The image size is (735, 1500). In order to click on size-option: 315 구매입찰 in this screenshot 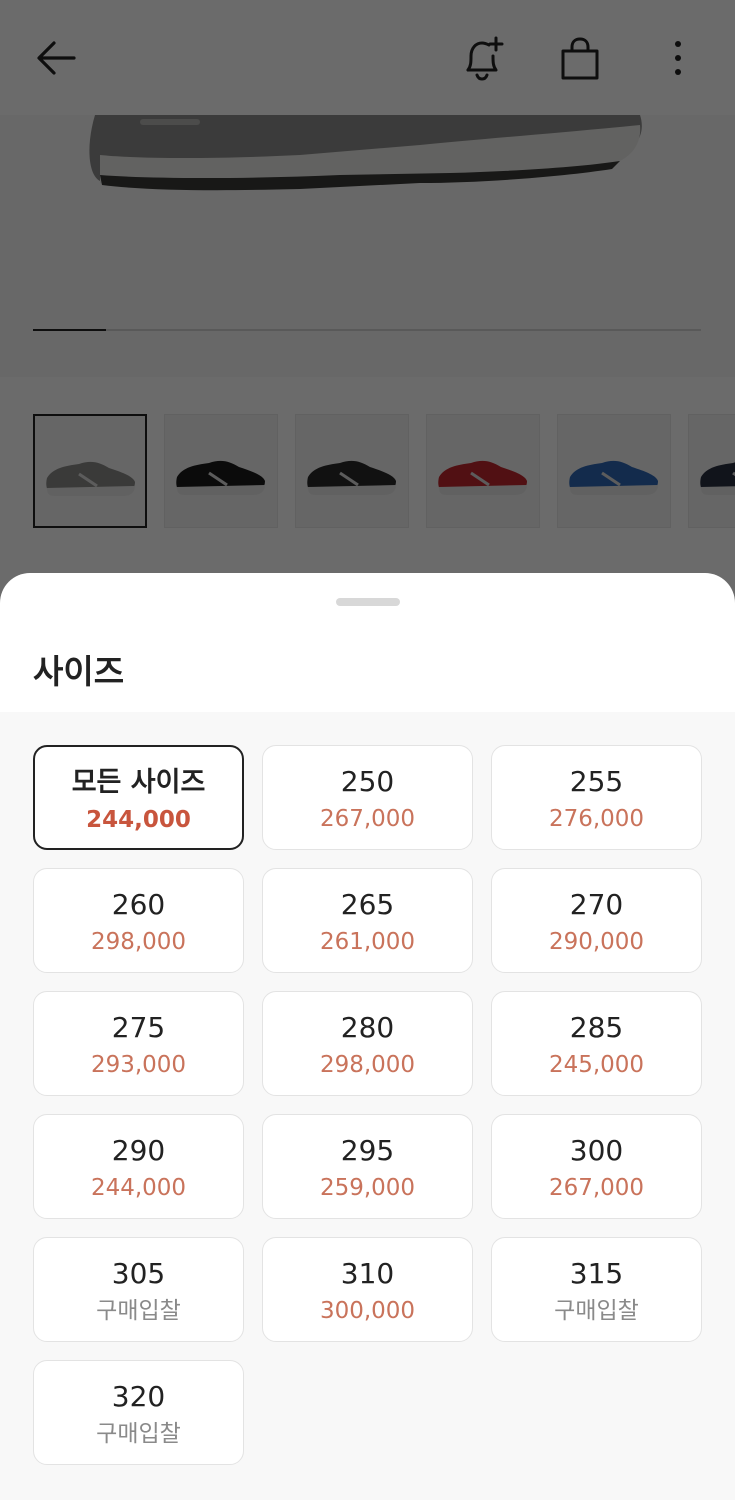, I will do `click(596, 1289)`.